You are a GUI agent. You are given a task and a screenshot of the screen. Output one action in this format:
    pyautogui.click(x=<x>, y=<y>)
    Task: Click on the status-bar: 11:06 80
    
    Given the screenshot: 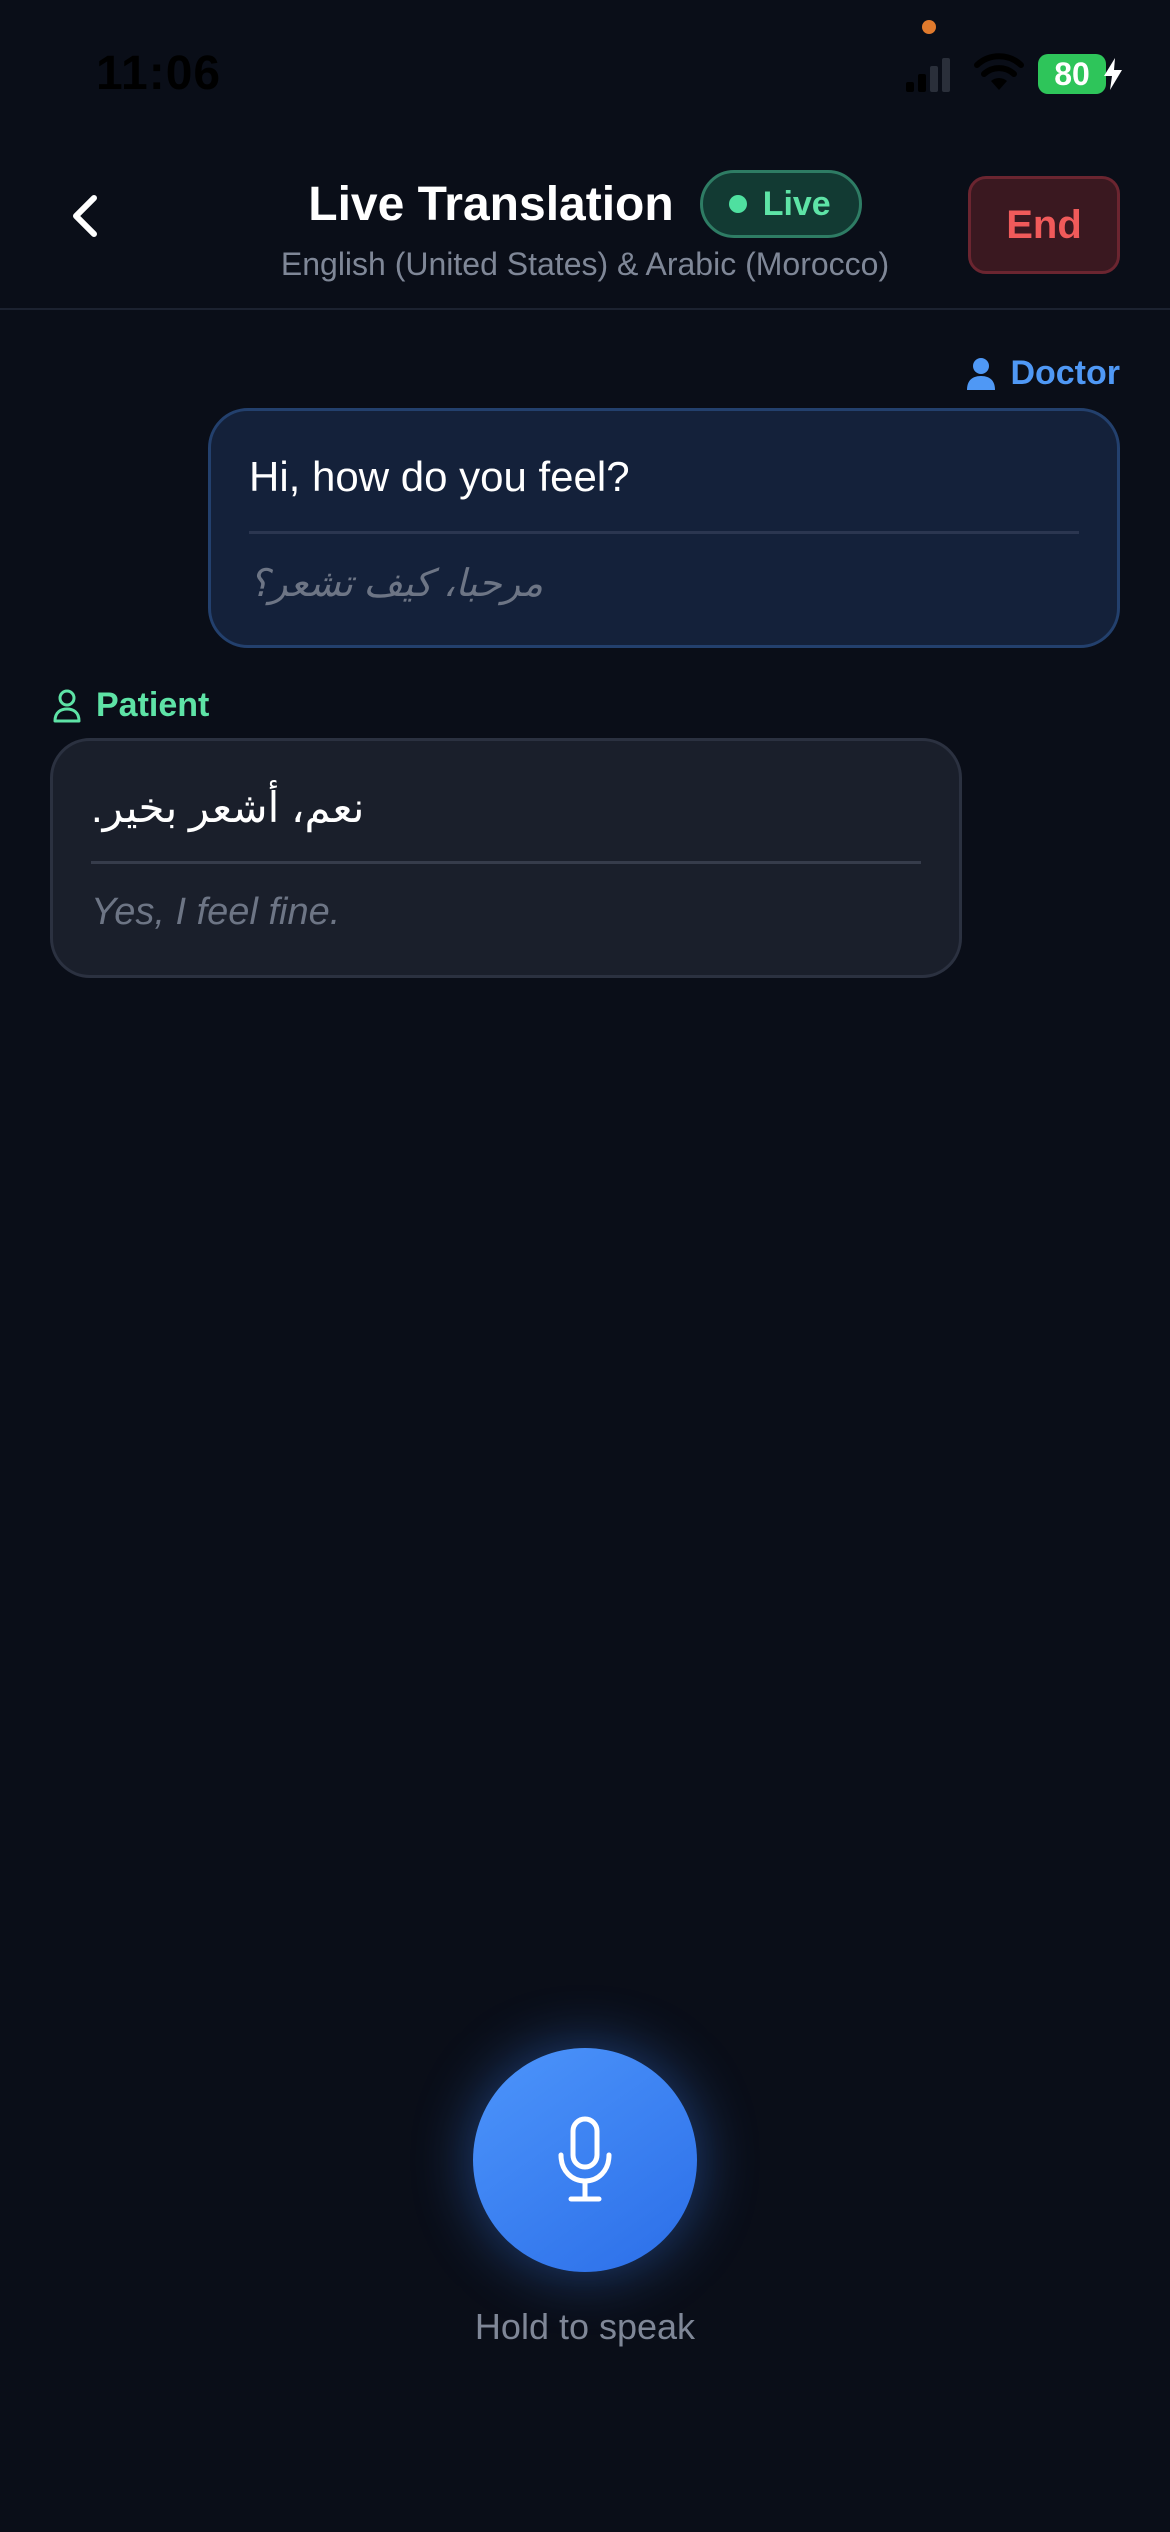 What is the action you would take?
    pyautogui.click(x=585, y=70)
    